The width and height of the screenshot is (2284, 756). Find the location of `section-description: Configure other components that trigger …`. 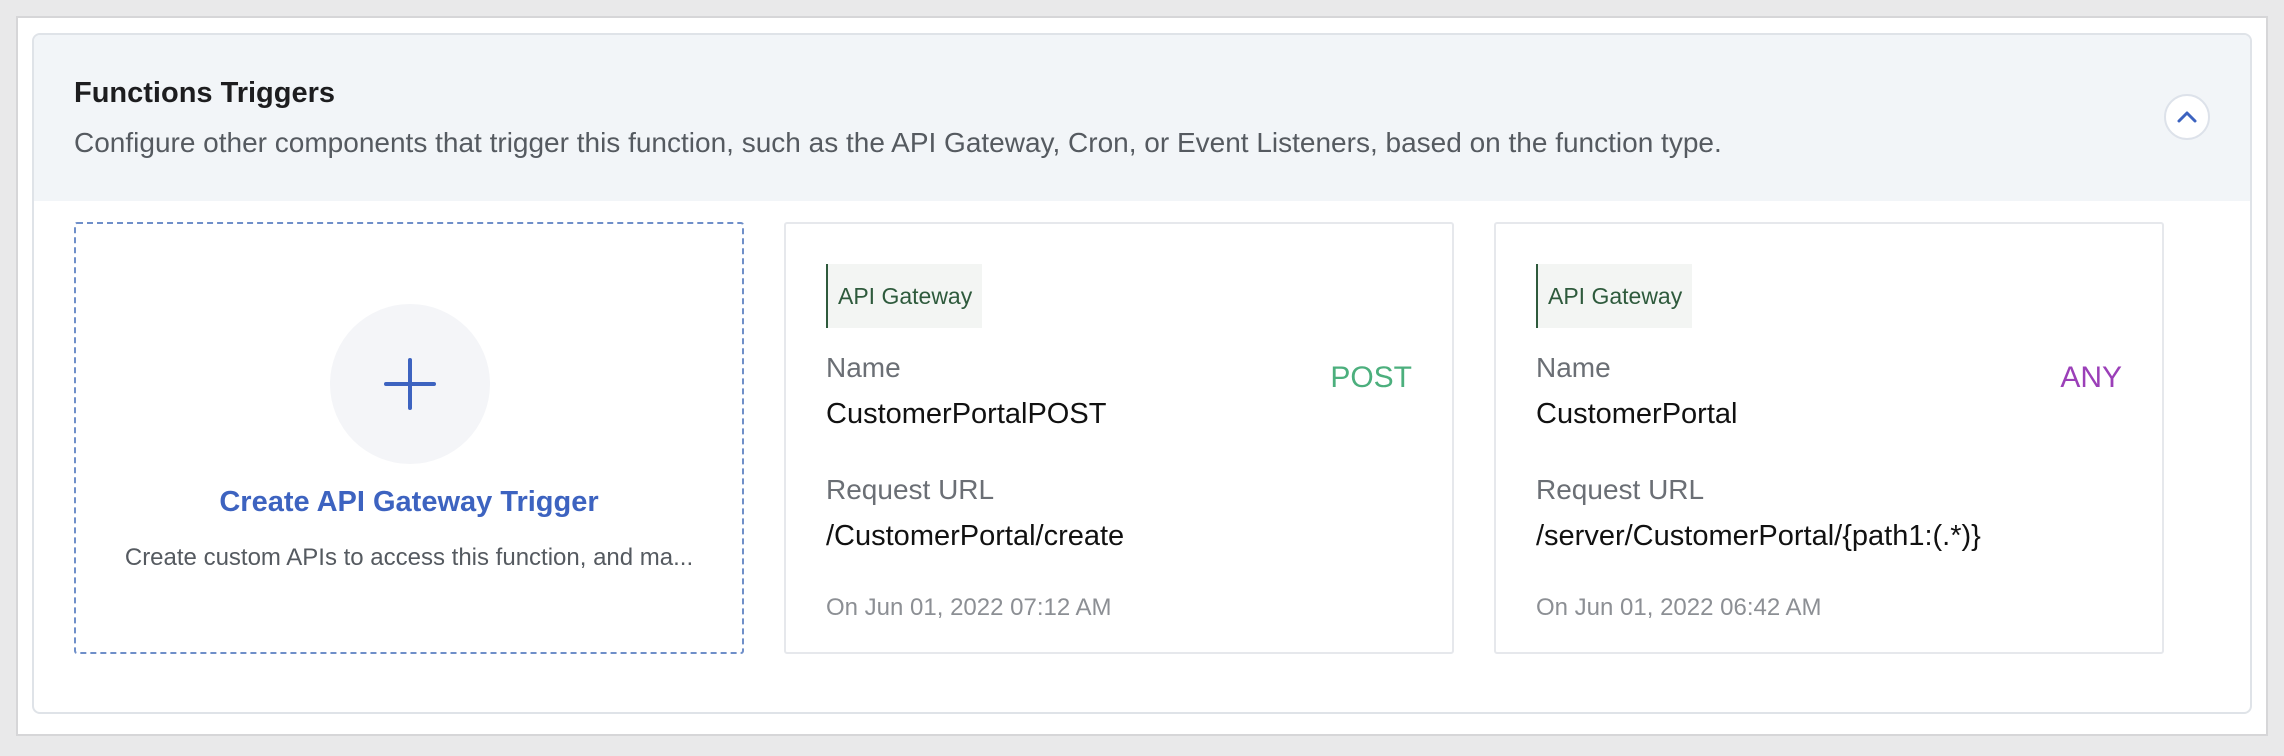

section-description: Configure other components that trigger … is located at coordinates (898, 142).